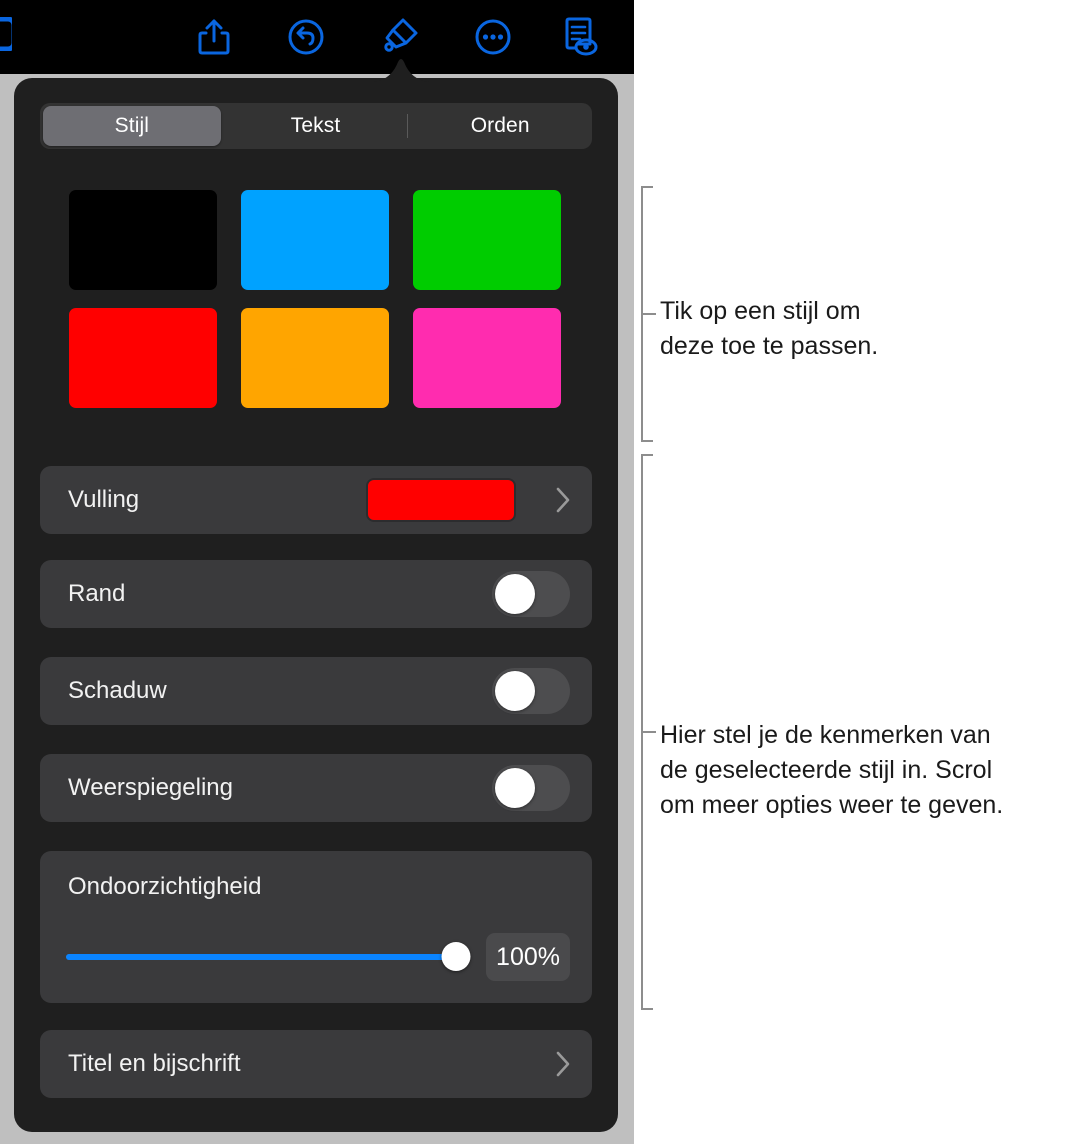  Describe the element at coordinates (316, 788) in the screenshot. I see `row-reflection: Weerspiegeling` at that location.